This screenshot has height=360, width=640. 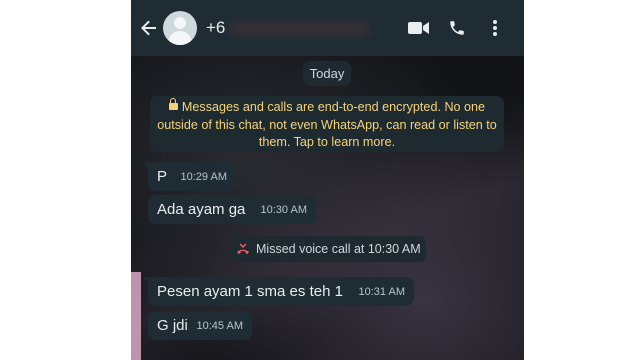 I want to click on avatar-body, so click(x=180, y=38).